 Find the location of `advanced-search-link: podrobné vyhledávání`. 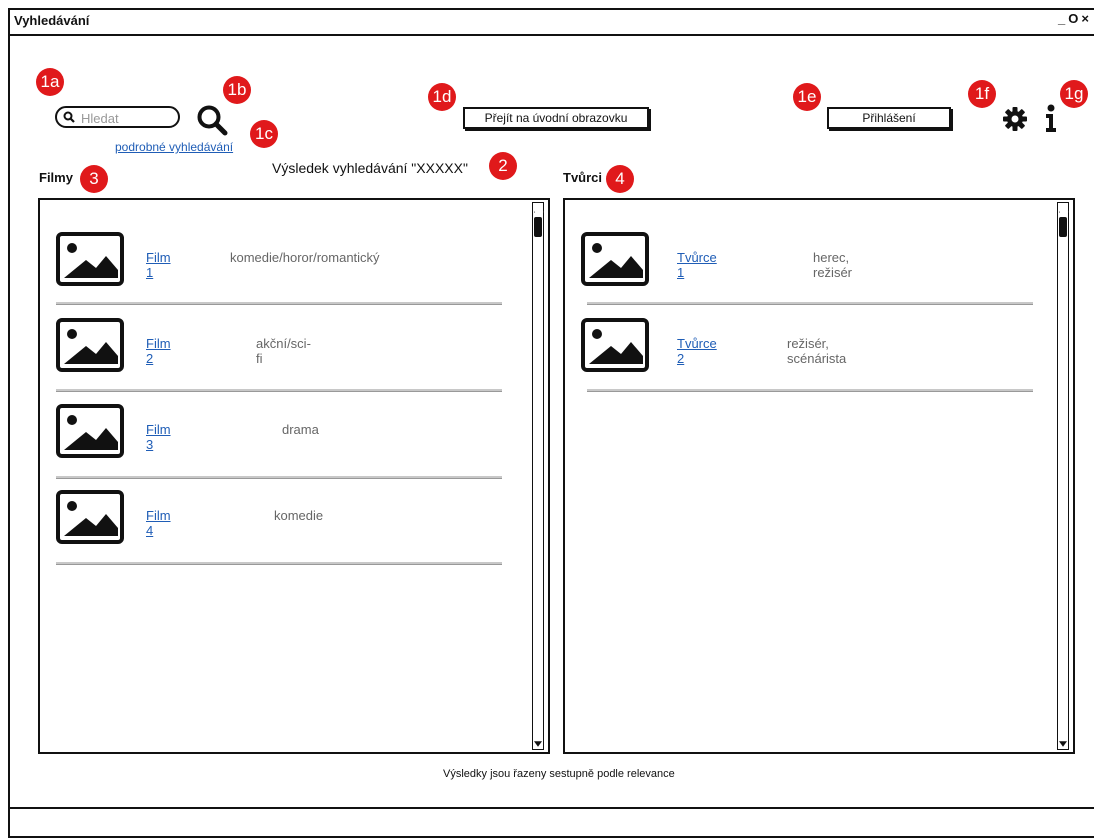

advanced-search-link: podrobné vyhledávání is located at coordinates (174, 147).